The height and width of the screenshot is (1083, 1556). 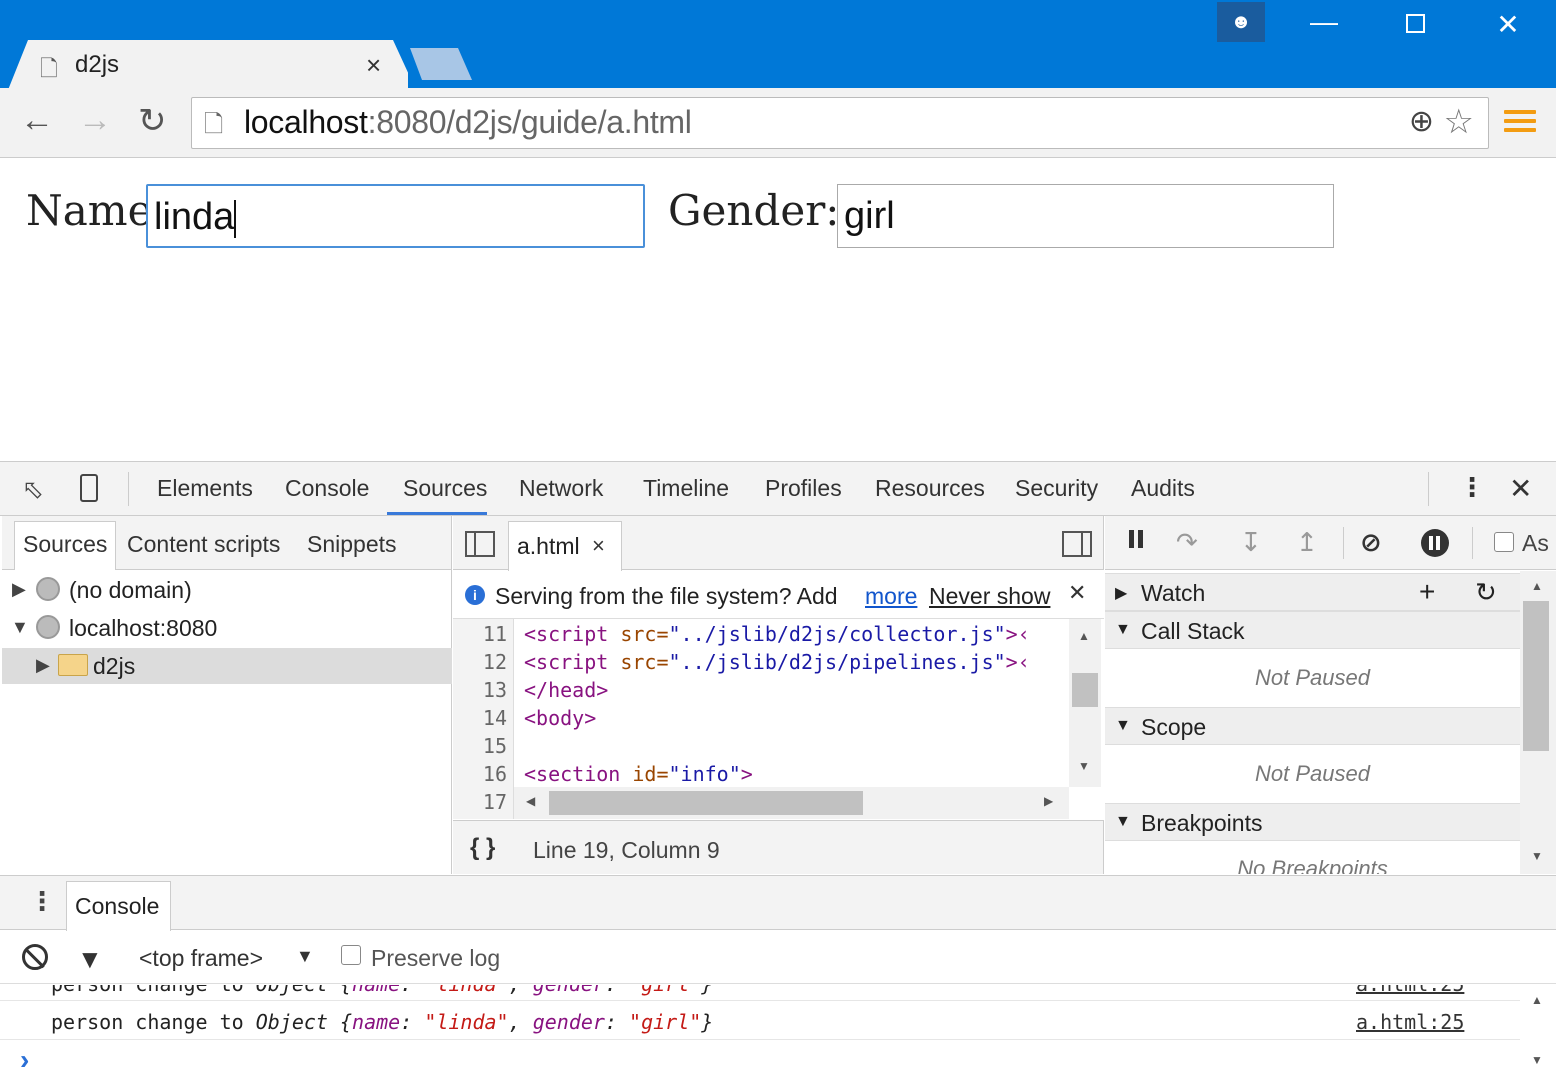 What do you see at coordinates (351, 955) in the screenshot?
I see `preserve-log-checkbox` at bounding box center [351, 955].